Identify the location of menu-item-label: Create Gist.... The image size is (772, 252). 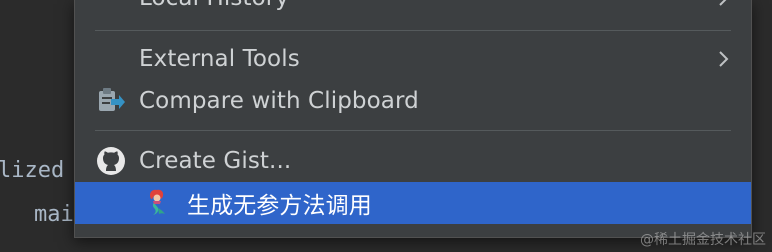
(215, 161).